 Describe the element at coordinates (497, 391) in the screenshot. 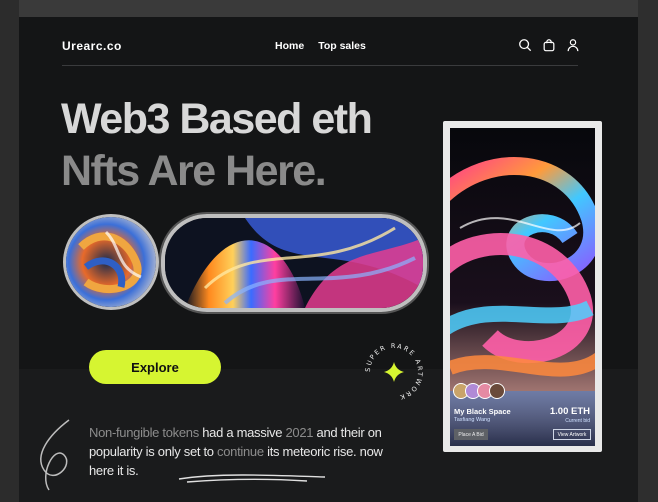

I see `avatar` at that location.